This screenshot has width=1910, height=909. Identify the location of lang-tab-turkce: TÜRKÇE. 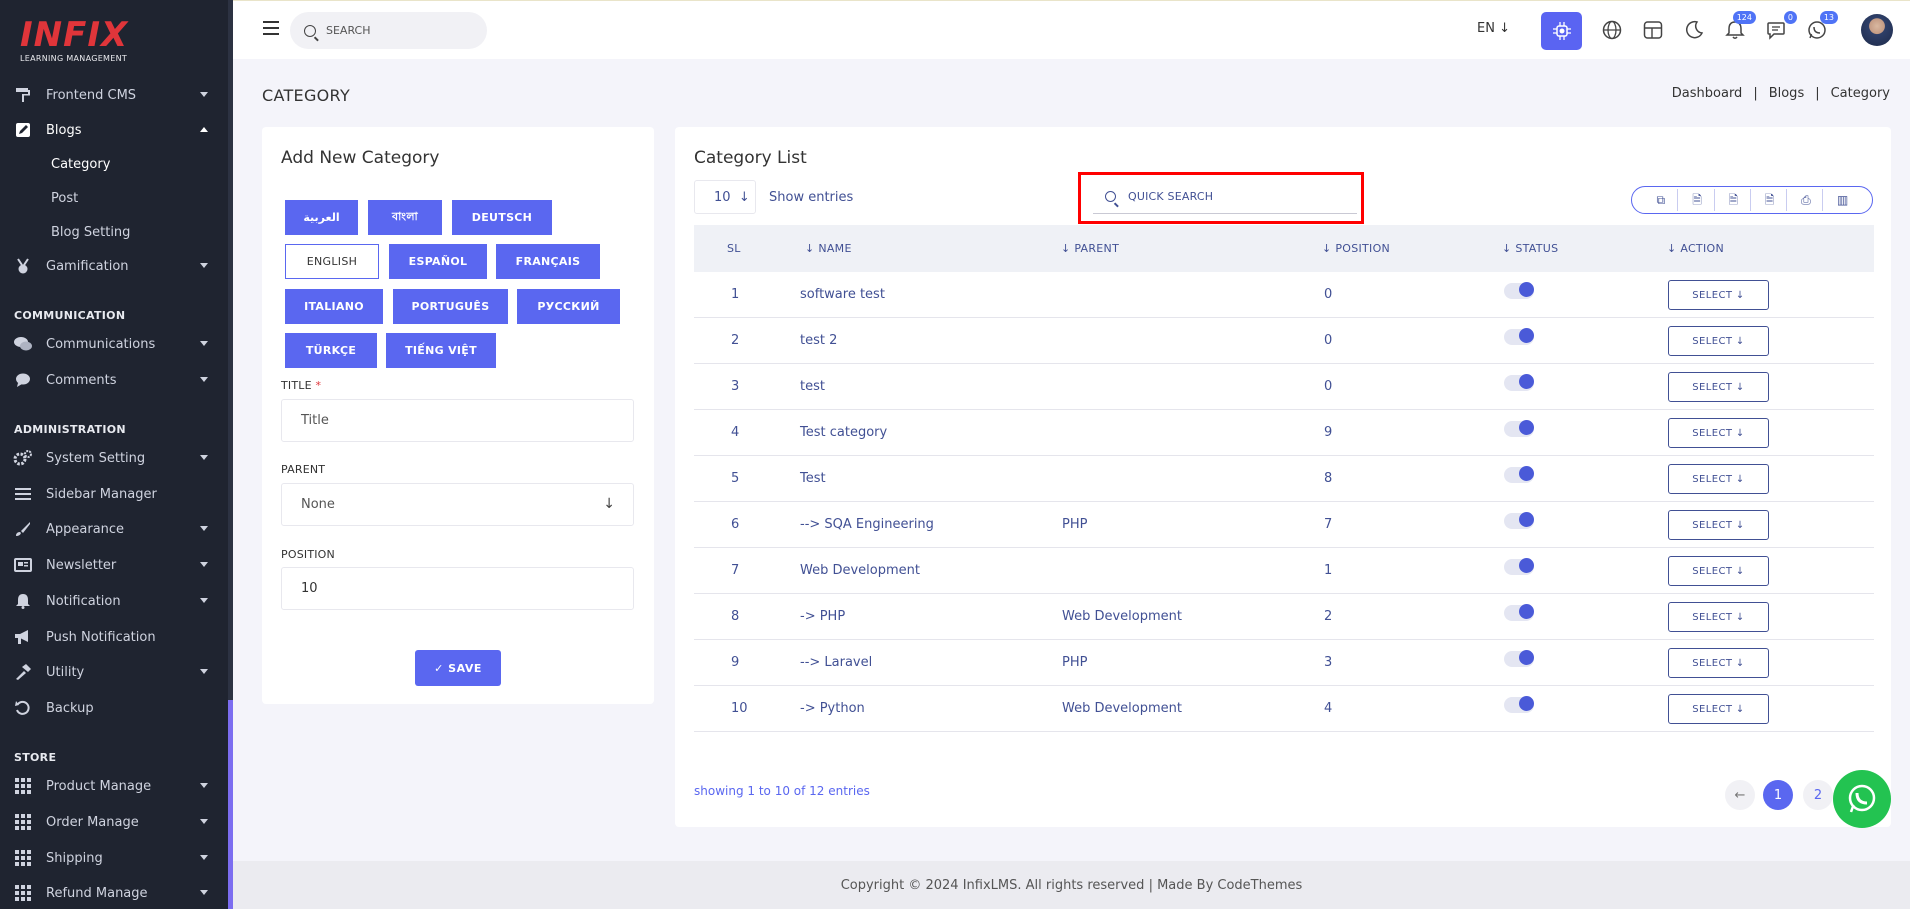
(331, 350).